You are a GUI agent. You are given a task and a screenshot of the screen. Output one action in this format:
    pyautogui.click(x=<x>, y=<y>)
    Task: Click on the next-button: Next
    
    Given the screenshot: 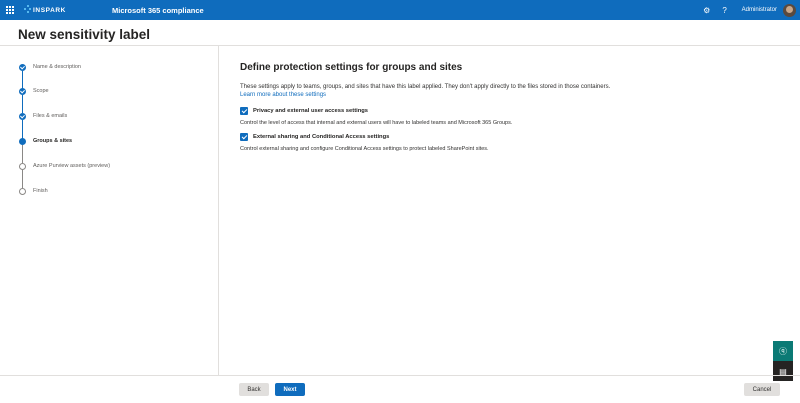 What is the action you would take?
    pyautogui.click(x=290, y=389)
    